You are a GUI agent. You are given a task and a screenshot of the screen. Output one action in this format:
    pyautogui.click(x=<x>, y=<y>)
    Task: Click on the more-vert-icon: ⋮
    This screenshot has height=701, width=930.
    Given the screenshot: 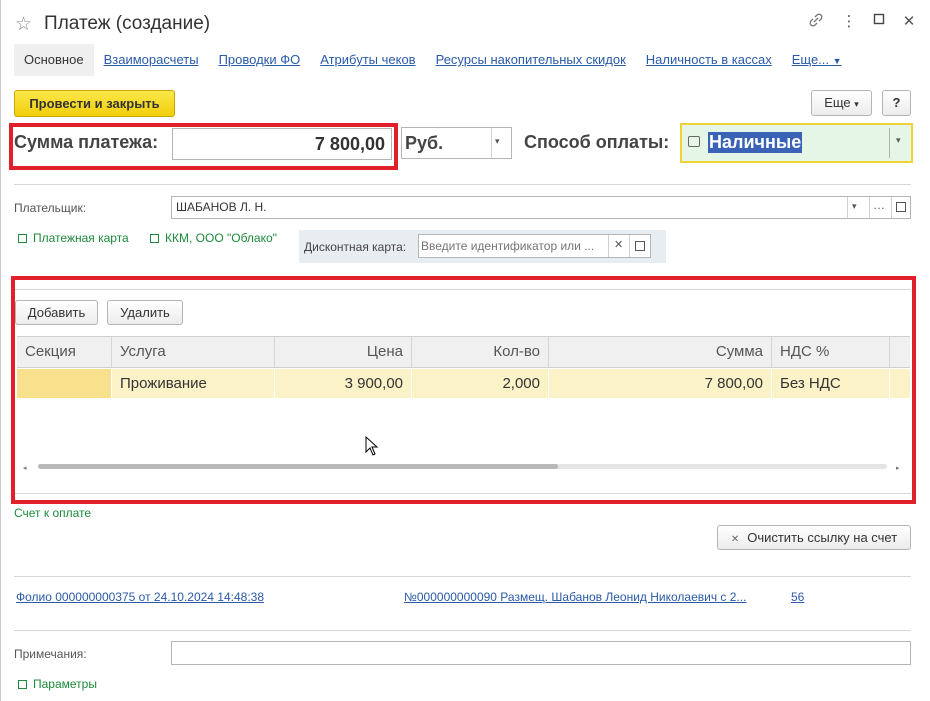 What is the action you would take?
    pyautogui.click(x=849, y=21)
    